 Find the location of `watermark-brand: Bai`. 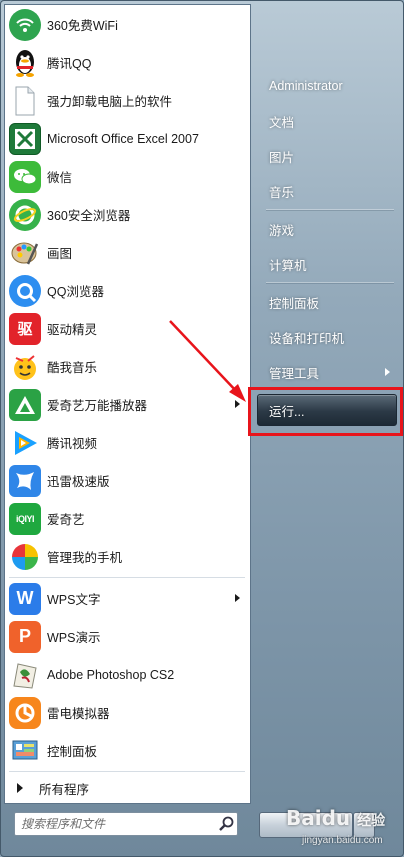

watermark-brand: Bai is located at coordinates (304, 818).